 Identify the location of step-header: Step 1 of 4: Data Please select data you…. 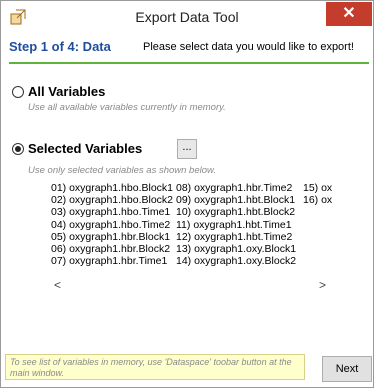
(189, 47).